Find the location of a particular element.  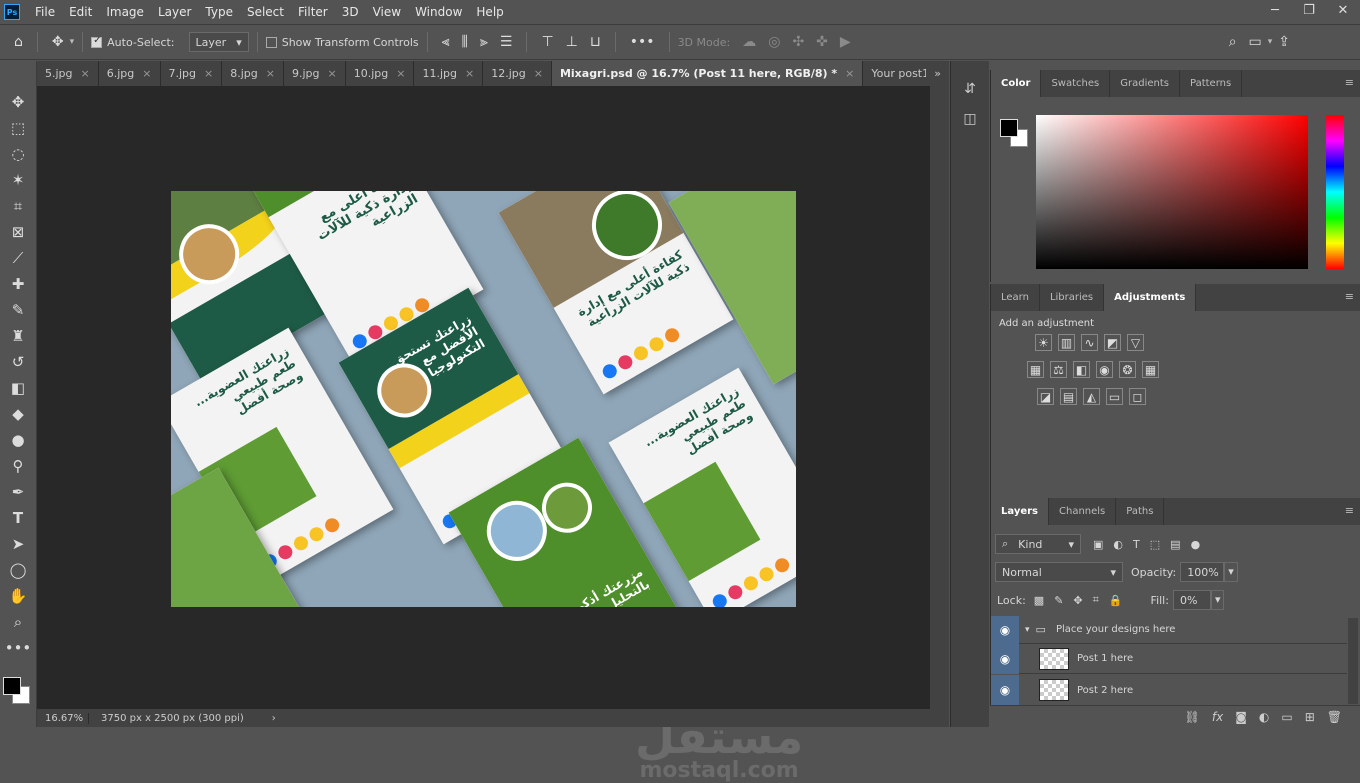

auto-select-checkbox is located at coordinates (97, 41).